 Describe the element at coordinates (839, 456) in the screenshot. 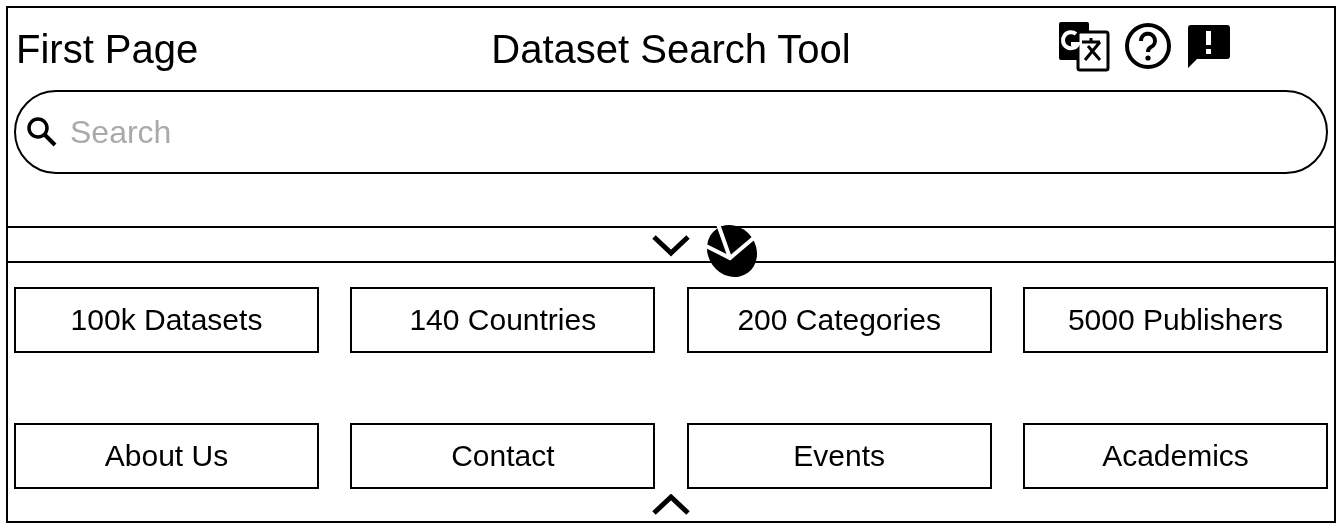

I see `nav-button: Events` at that location.